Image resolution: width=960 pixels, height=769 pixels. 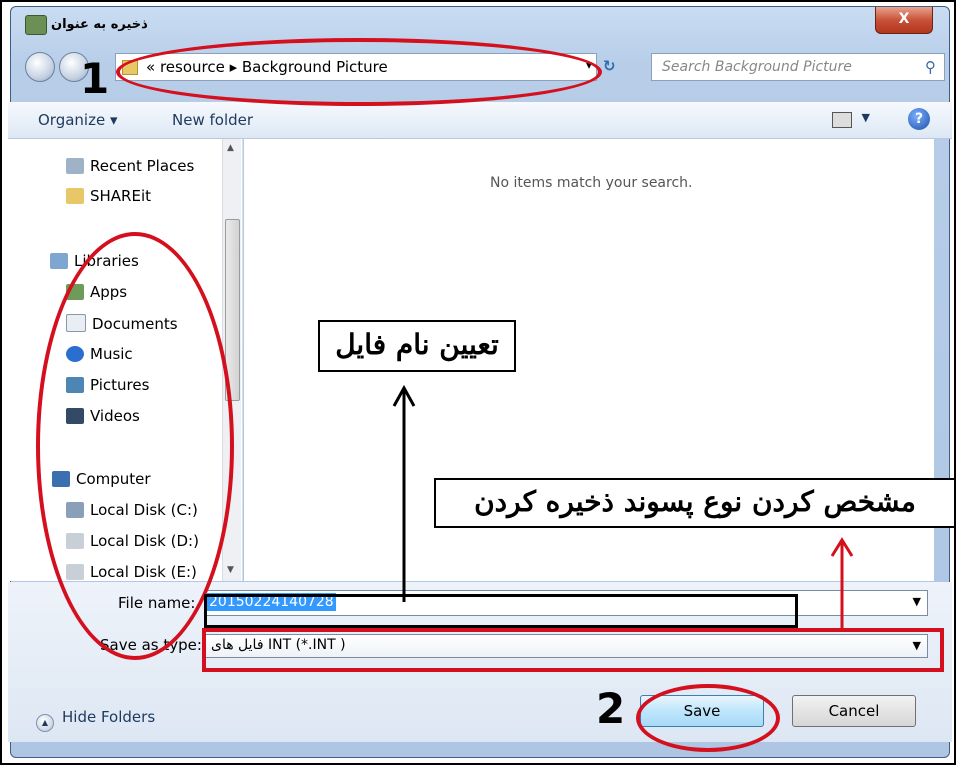 I want to click on scroll-down-icon: ▼, so click(x=230, y=570).